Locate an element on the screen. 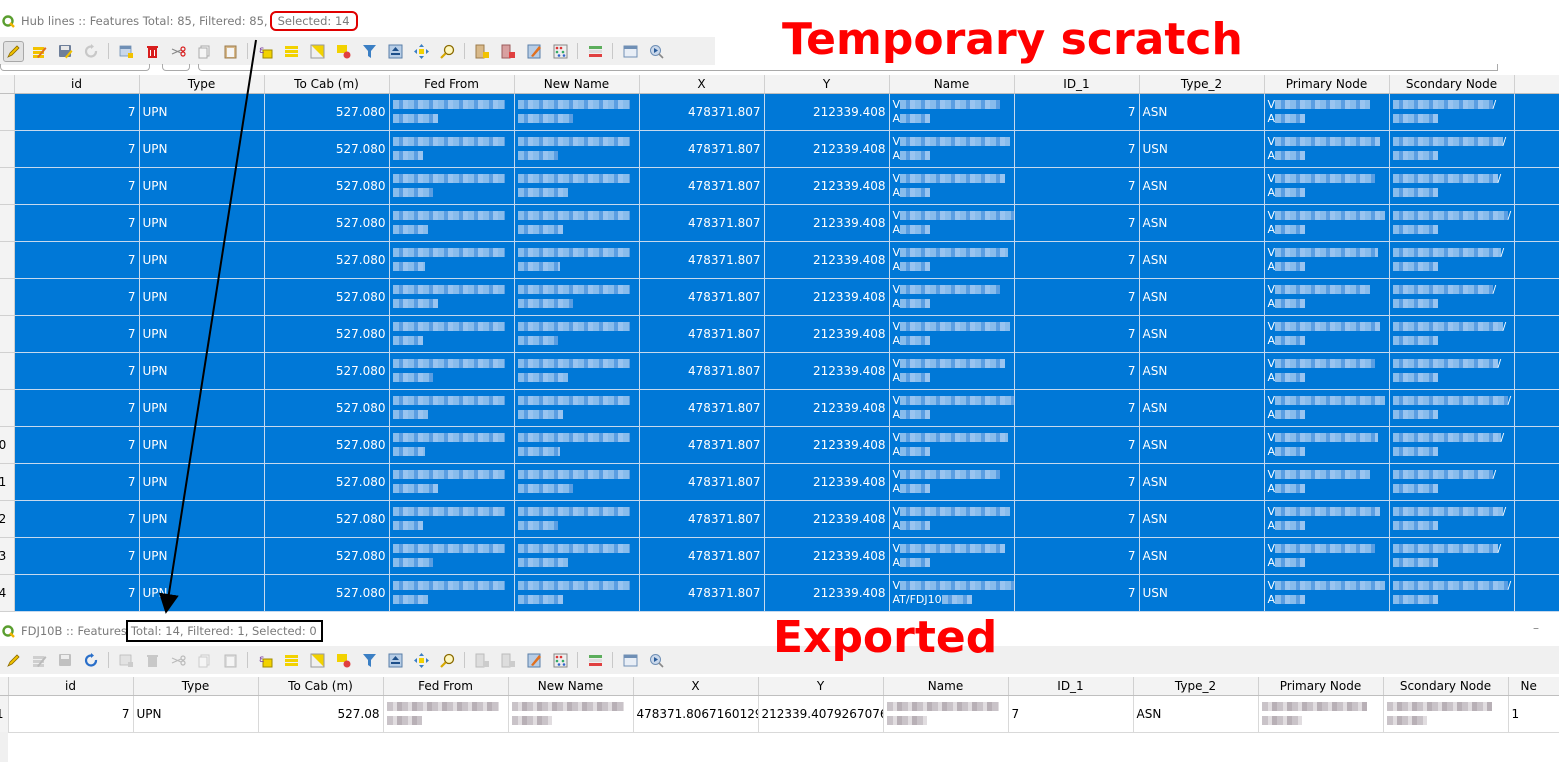 This screenshot has height=781, width=1559. row-number: 5 is located at coordinates (7, 260).